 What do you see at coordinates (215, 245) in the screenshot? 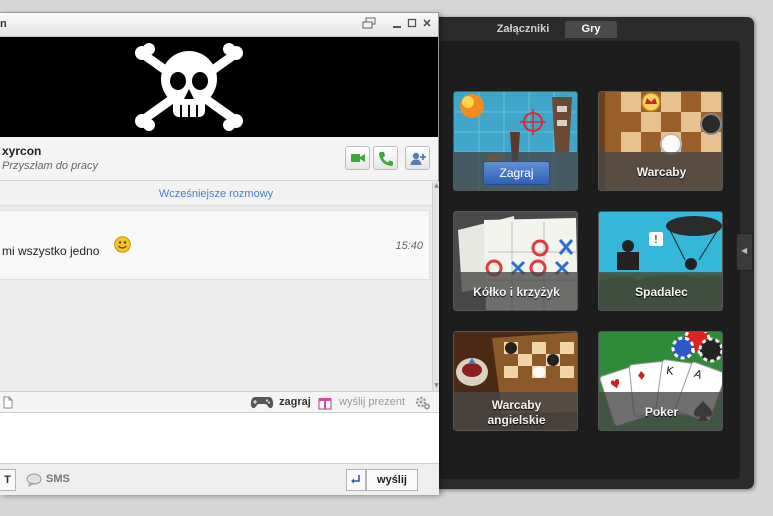
I see `message-row: mi wszystko jedno 15:40` at bounding box center [215, 245].